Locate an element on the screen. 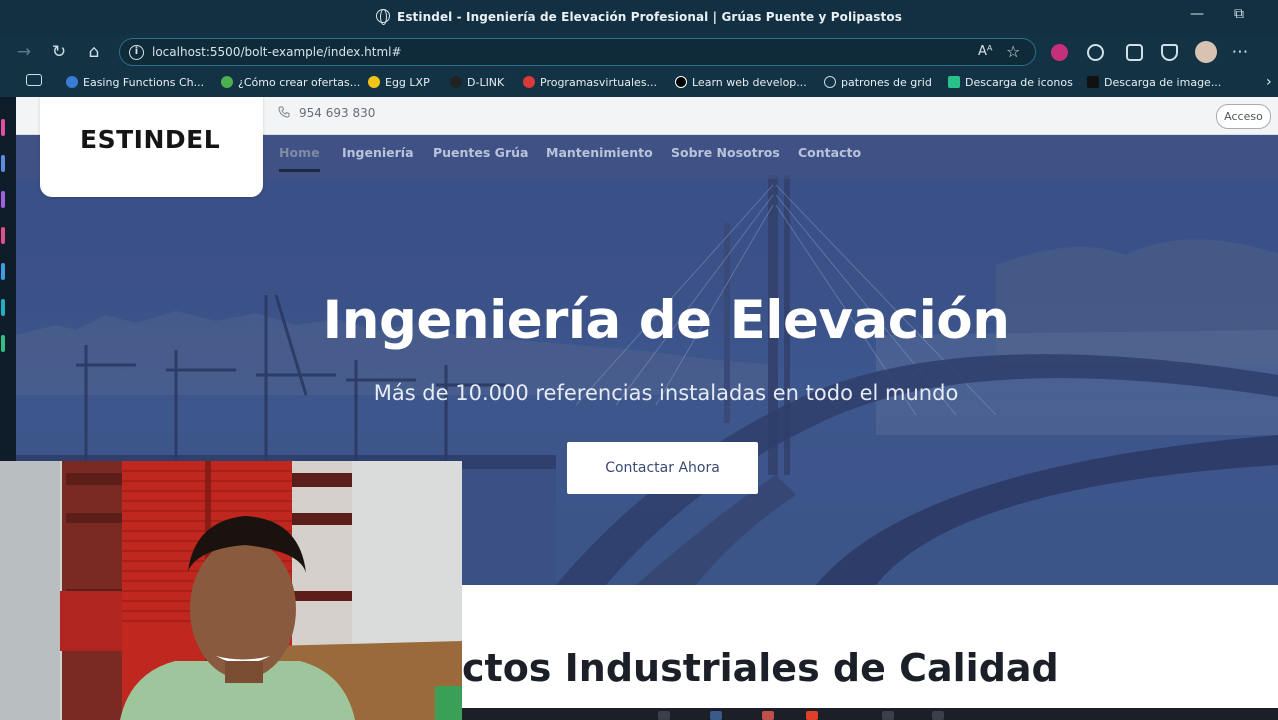 The image size is (1278, 720). contact-now-button: Contactar Ahora is located at coordinates (662, 468).